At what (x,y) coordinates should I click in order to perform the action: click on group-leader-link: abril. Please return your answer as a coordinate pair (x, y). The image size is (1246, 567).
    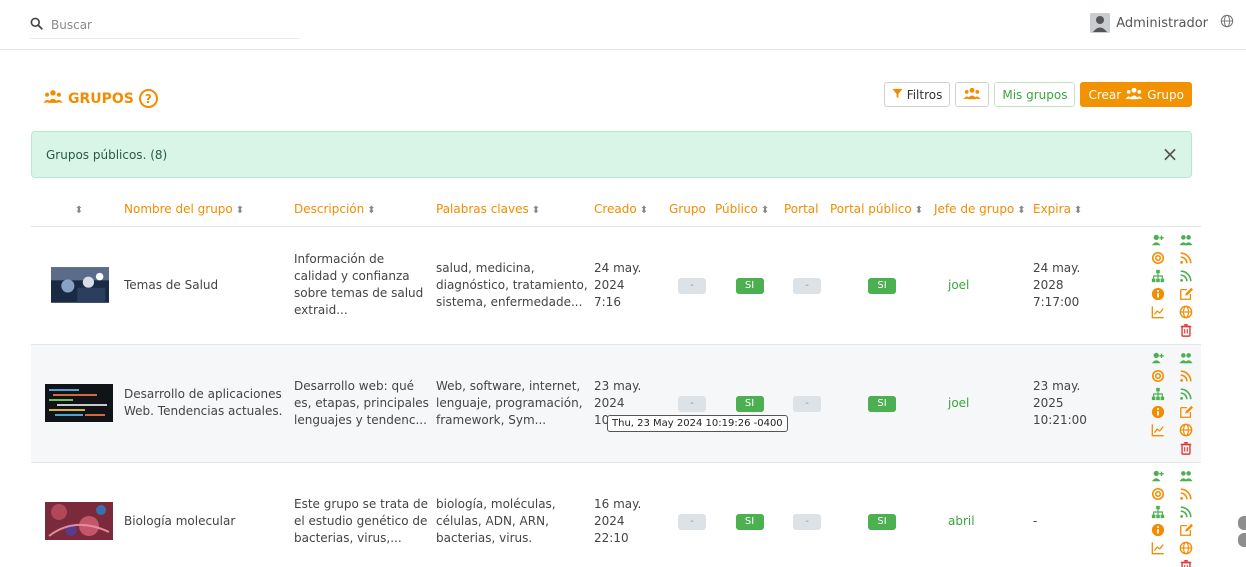
    Looking at the image, I should click on (961, 521).